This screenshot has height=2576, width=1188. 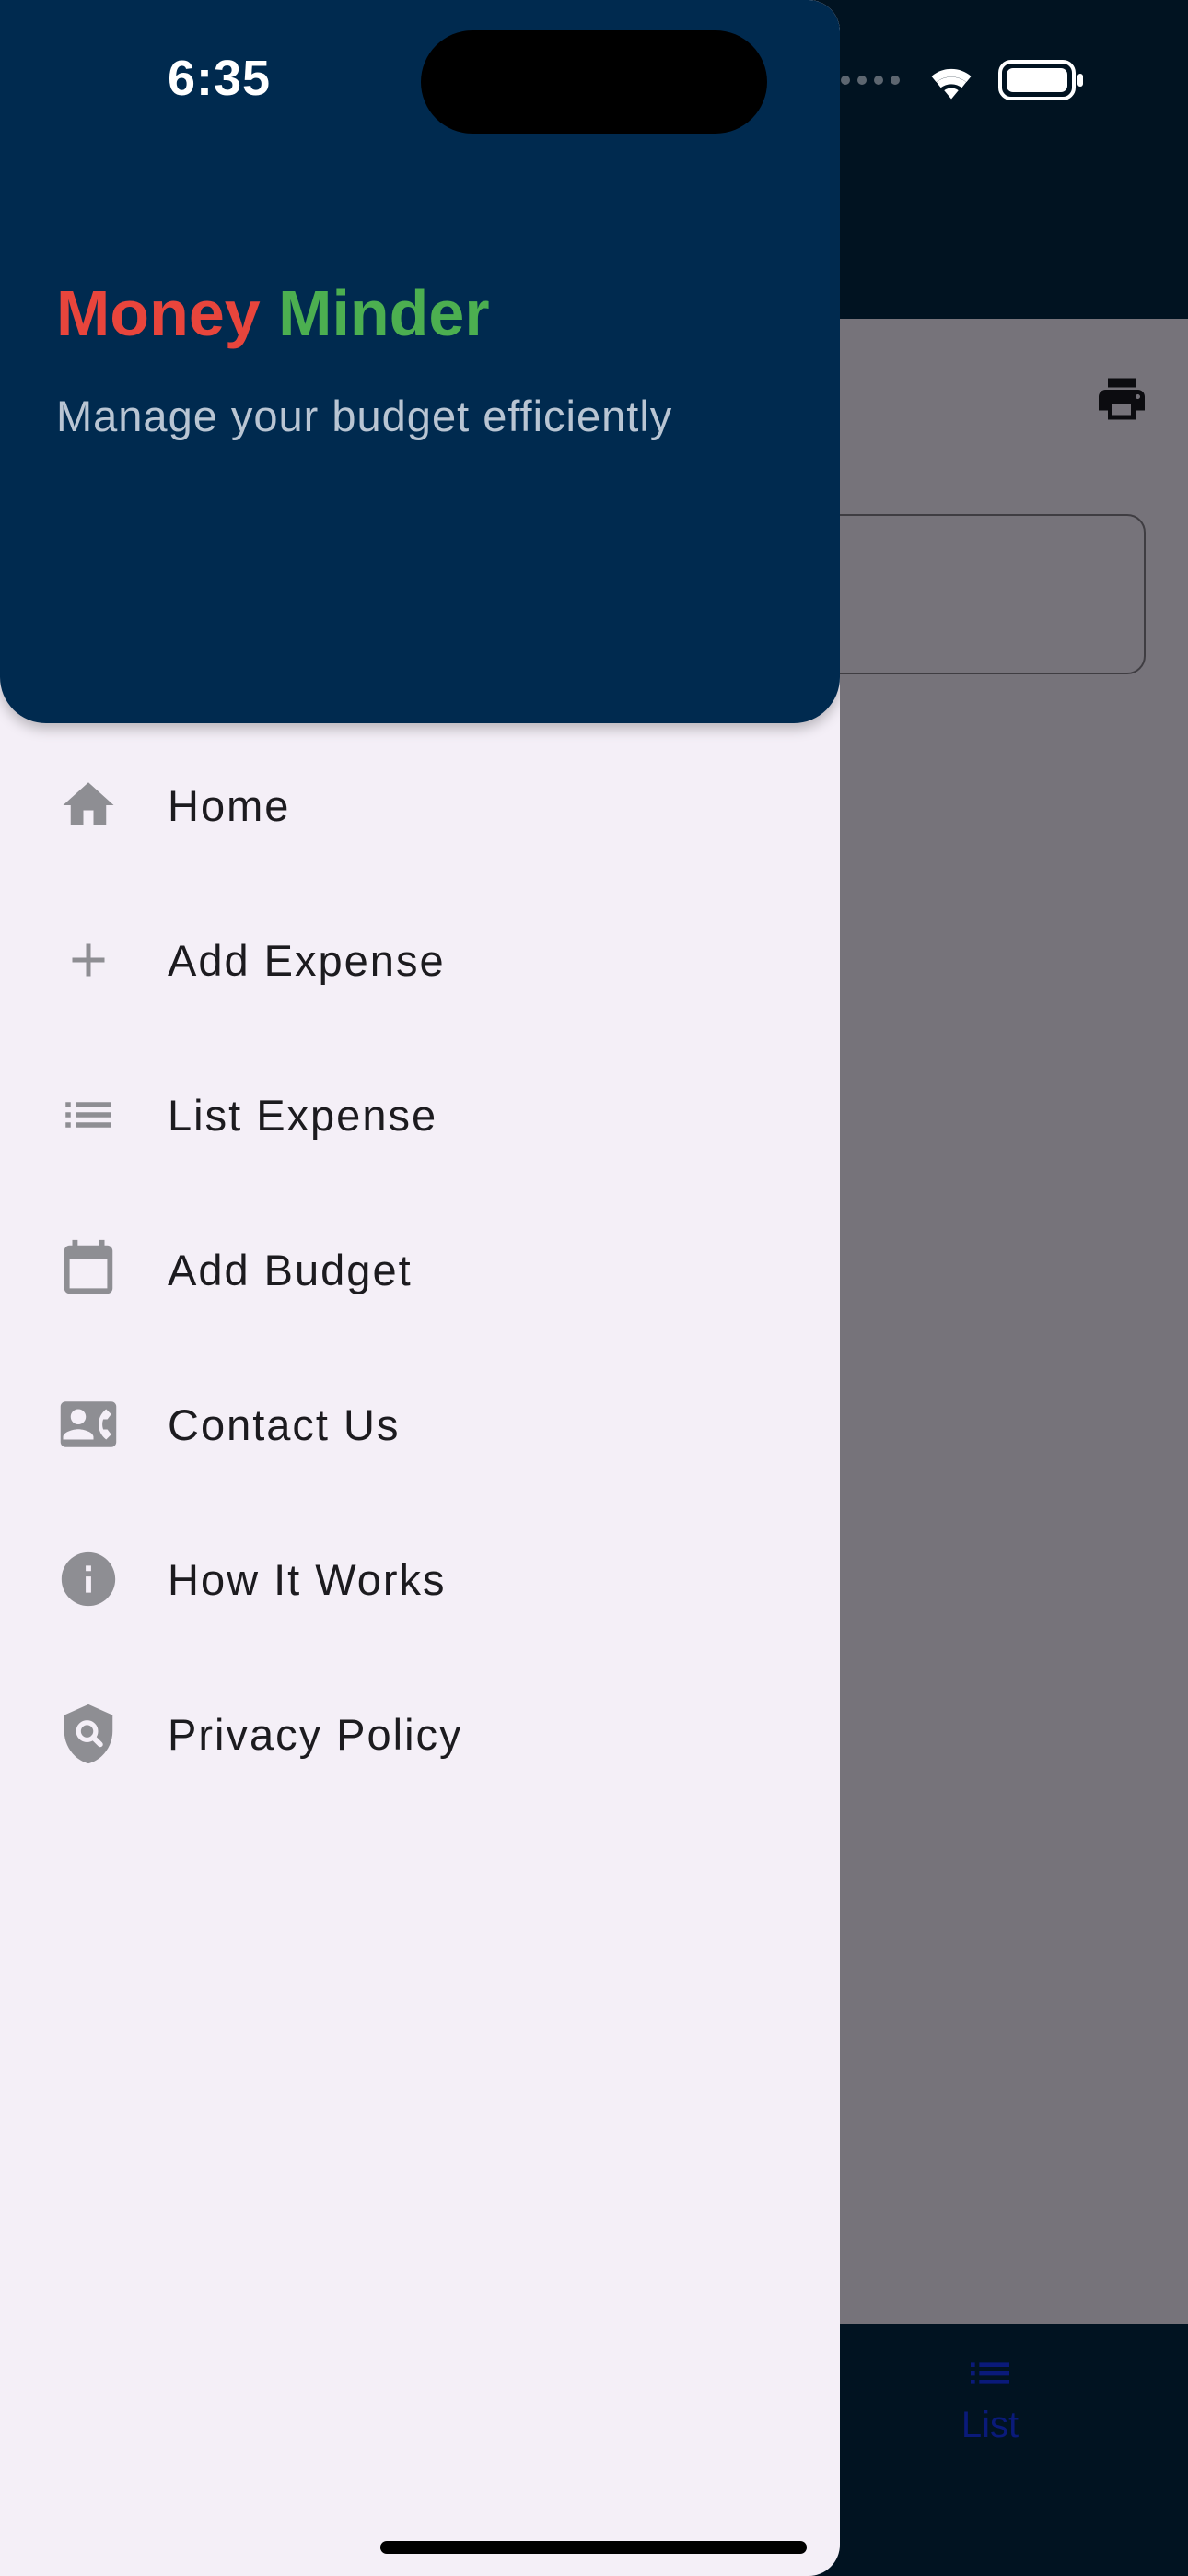 I want to click on drawer-item-privacy-policy: Privacy Policy, so click(x=420, y=1734).